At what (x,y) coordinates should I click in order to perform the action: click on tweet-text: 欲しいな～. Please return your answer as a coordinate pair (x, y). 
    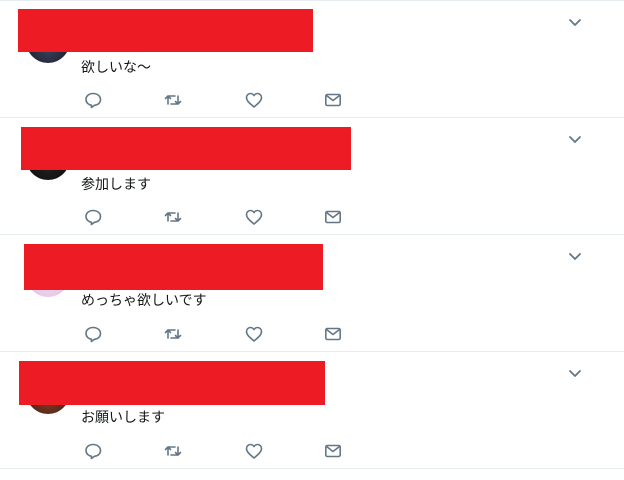
    Looking at the image, I should click on (116, 68).